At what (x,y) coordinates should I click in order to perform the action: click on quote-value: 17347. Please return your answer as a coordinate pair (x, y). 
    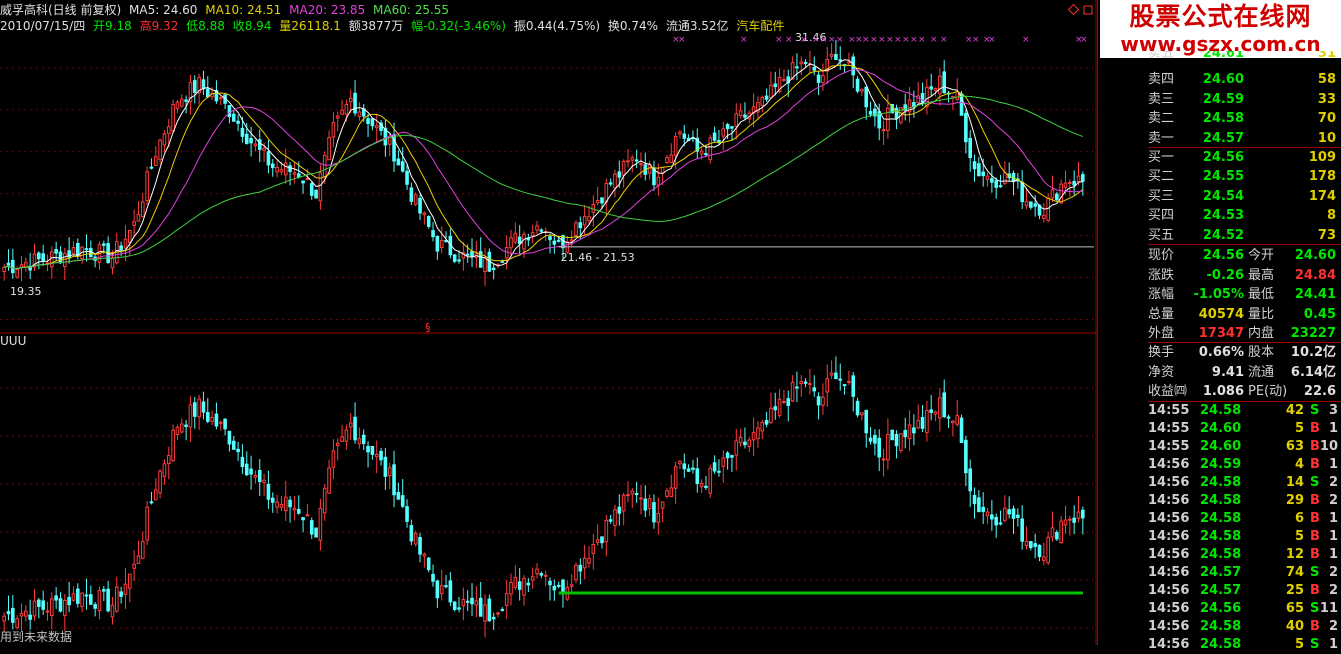
    Looking at the image, I should click on (1221, 333).